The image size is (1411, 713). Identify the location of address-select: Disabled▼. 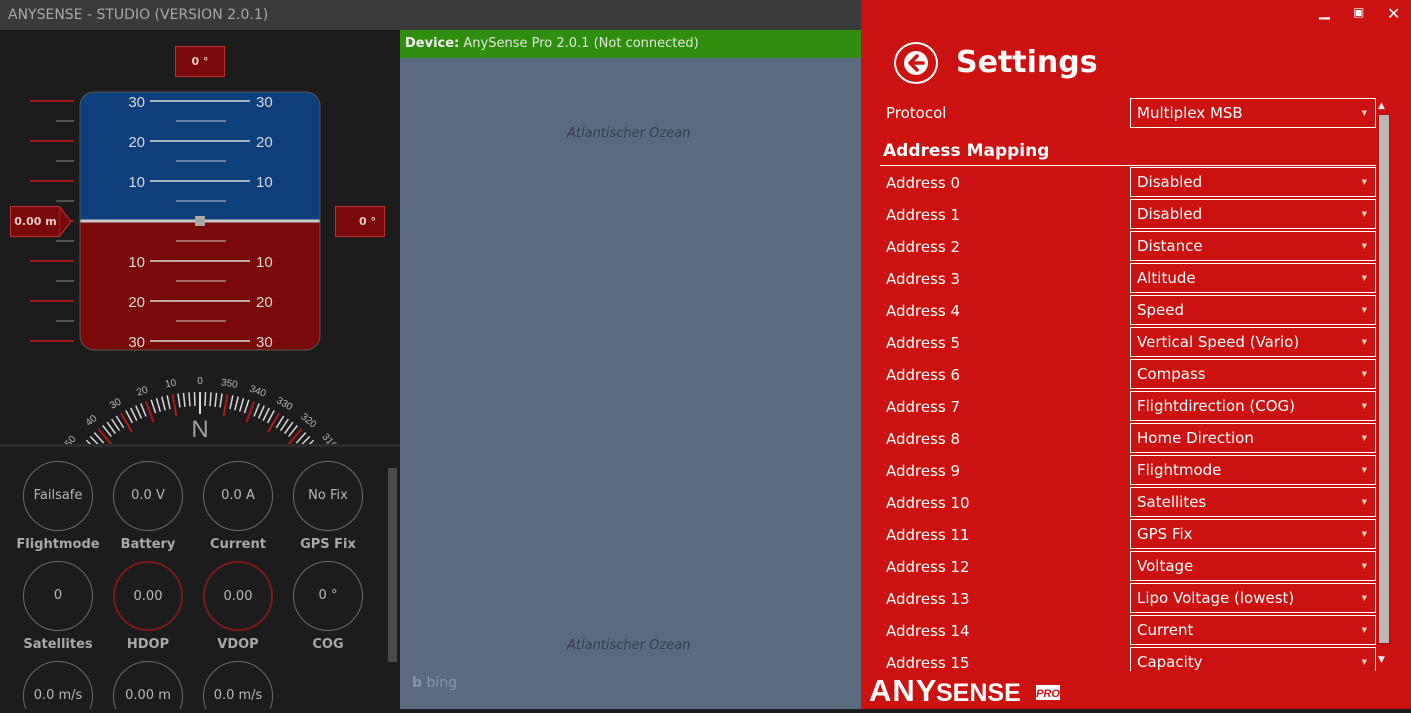
(1253, 214).